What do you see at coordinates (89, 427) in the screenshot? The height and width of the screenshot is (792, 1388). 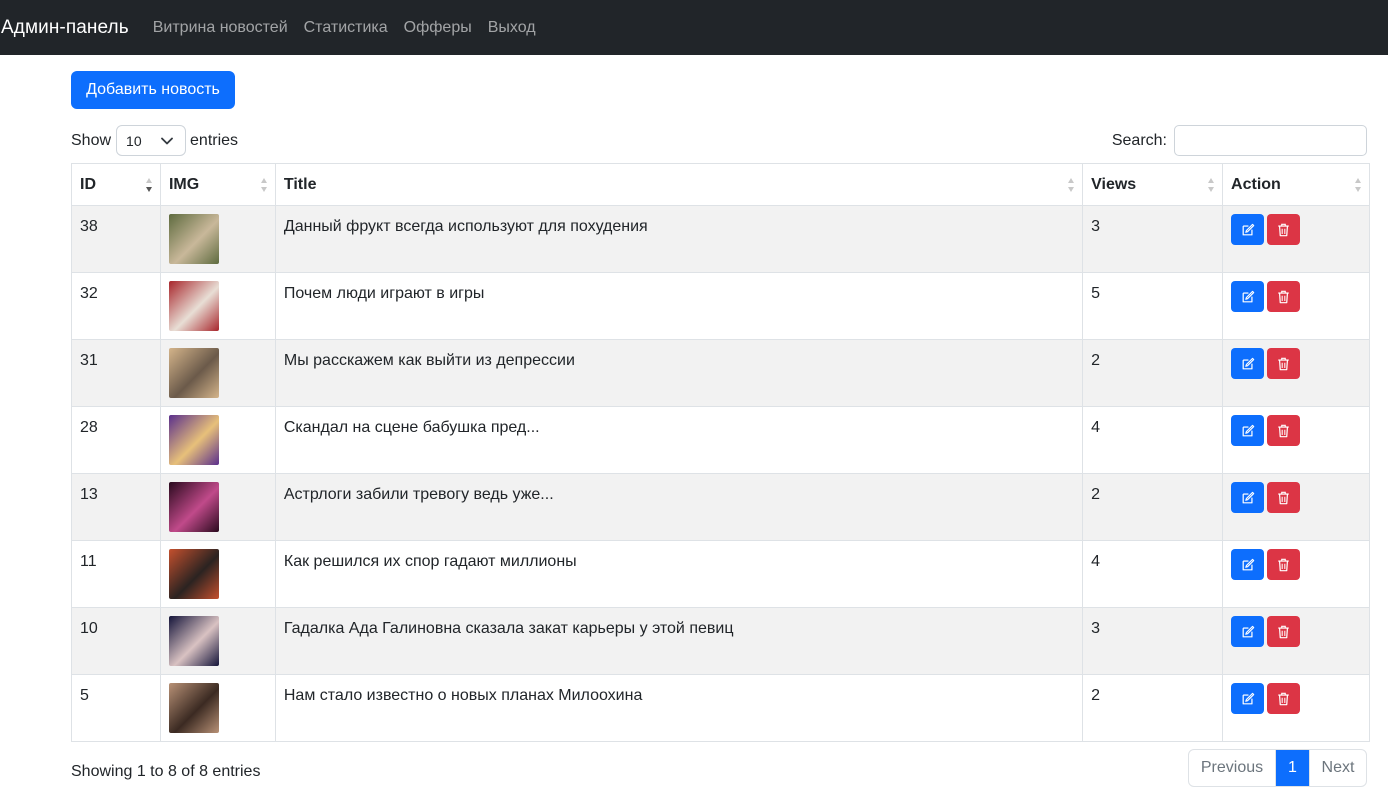 I see `row-id: 28` at bounding box center [89, 427].